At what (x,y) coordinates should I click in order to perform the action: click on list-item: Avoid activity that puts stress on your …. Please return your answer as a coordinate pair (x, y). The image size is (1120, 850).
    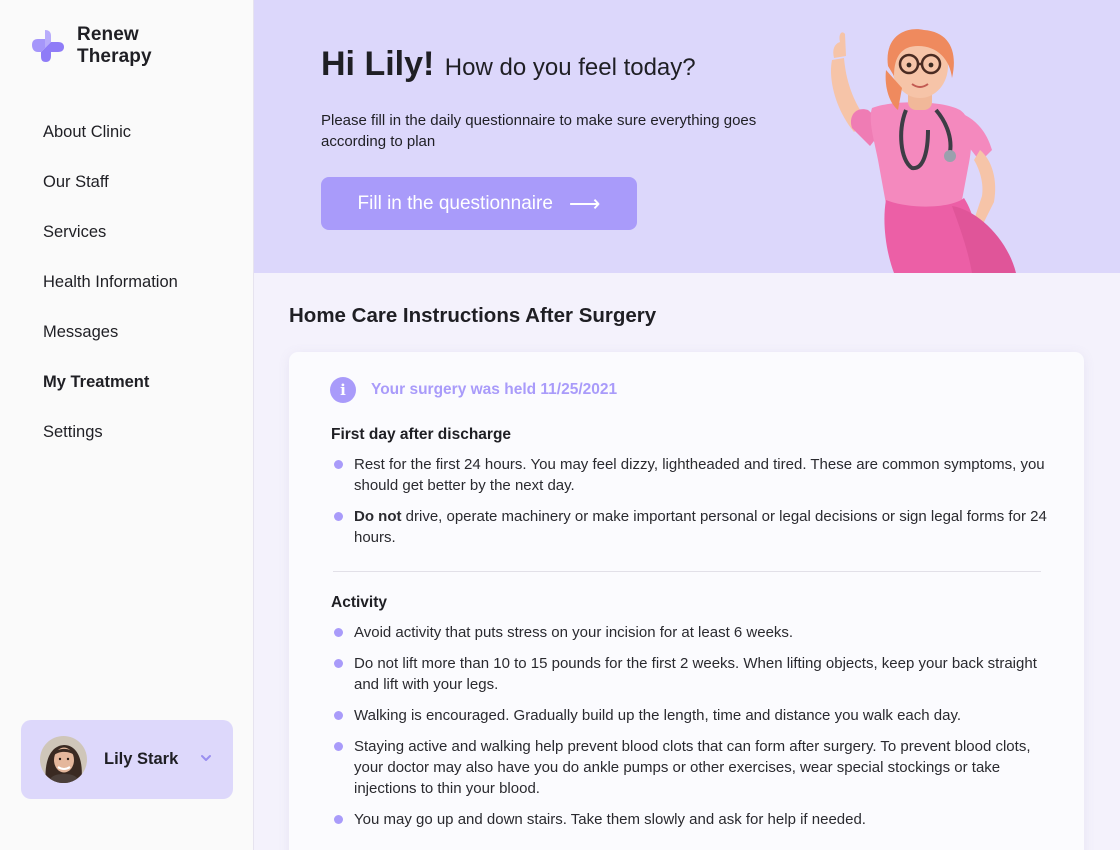
    Looking at the image, I should click on (691, 632).